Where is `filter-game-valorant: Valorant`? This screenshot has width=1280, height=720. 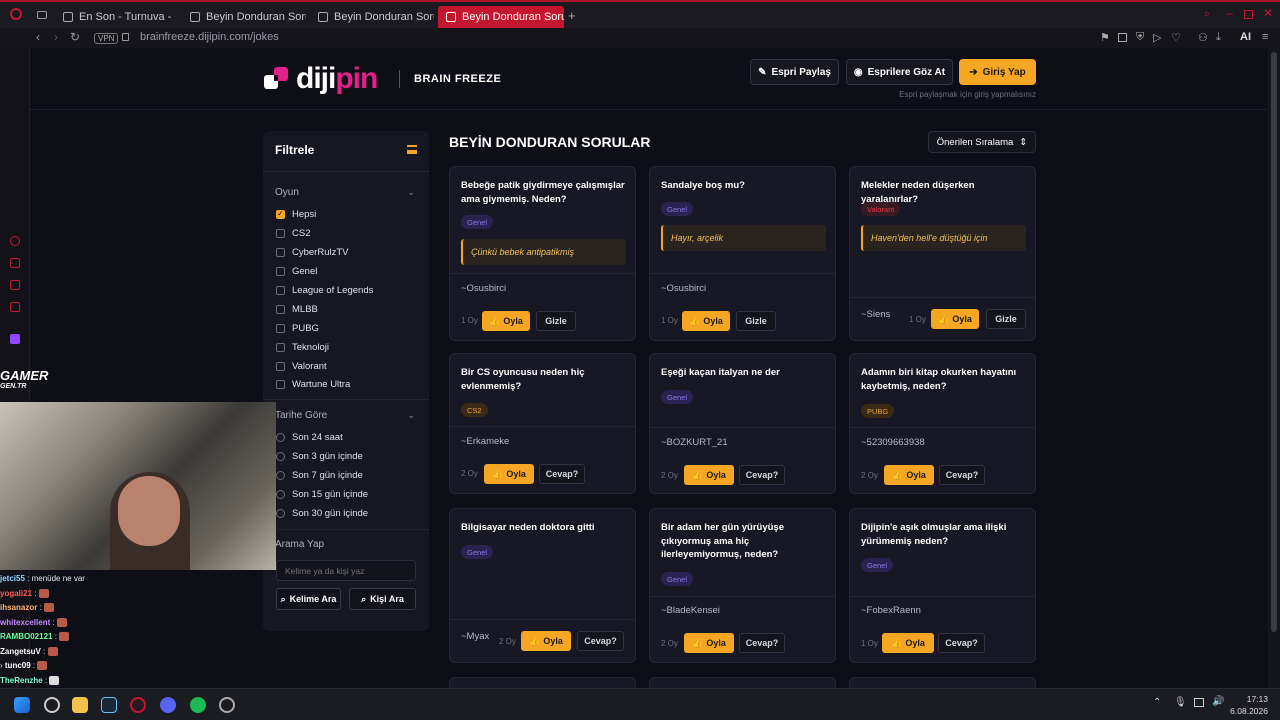 filter-game-valorant: Valorant is located at coordinates (301, 366).